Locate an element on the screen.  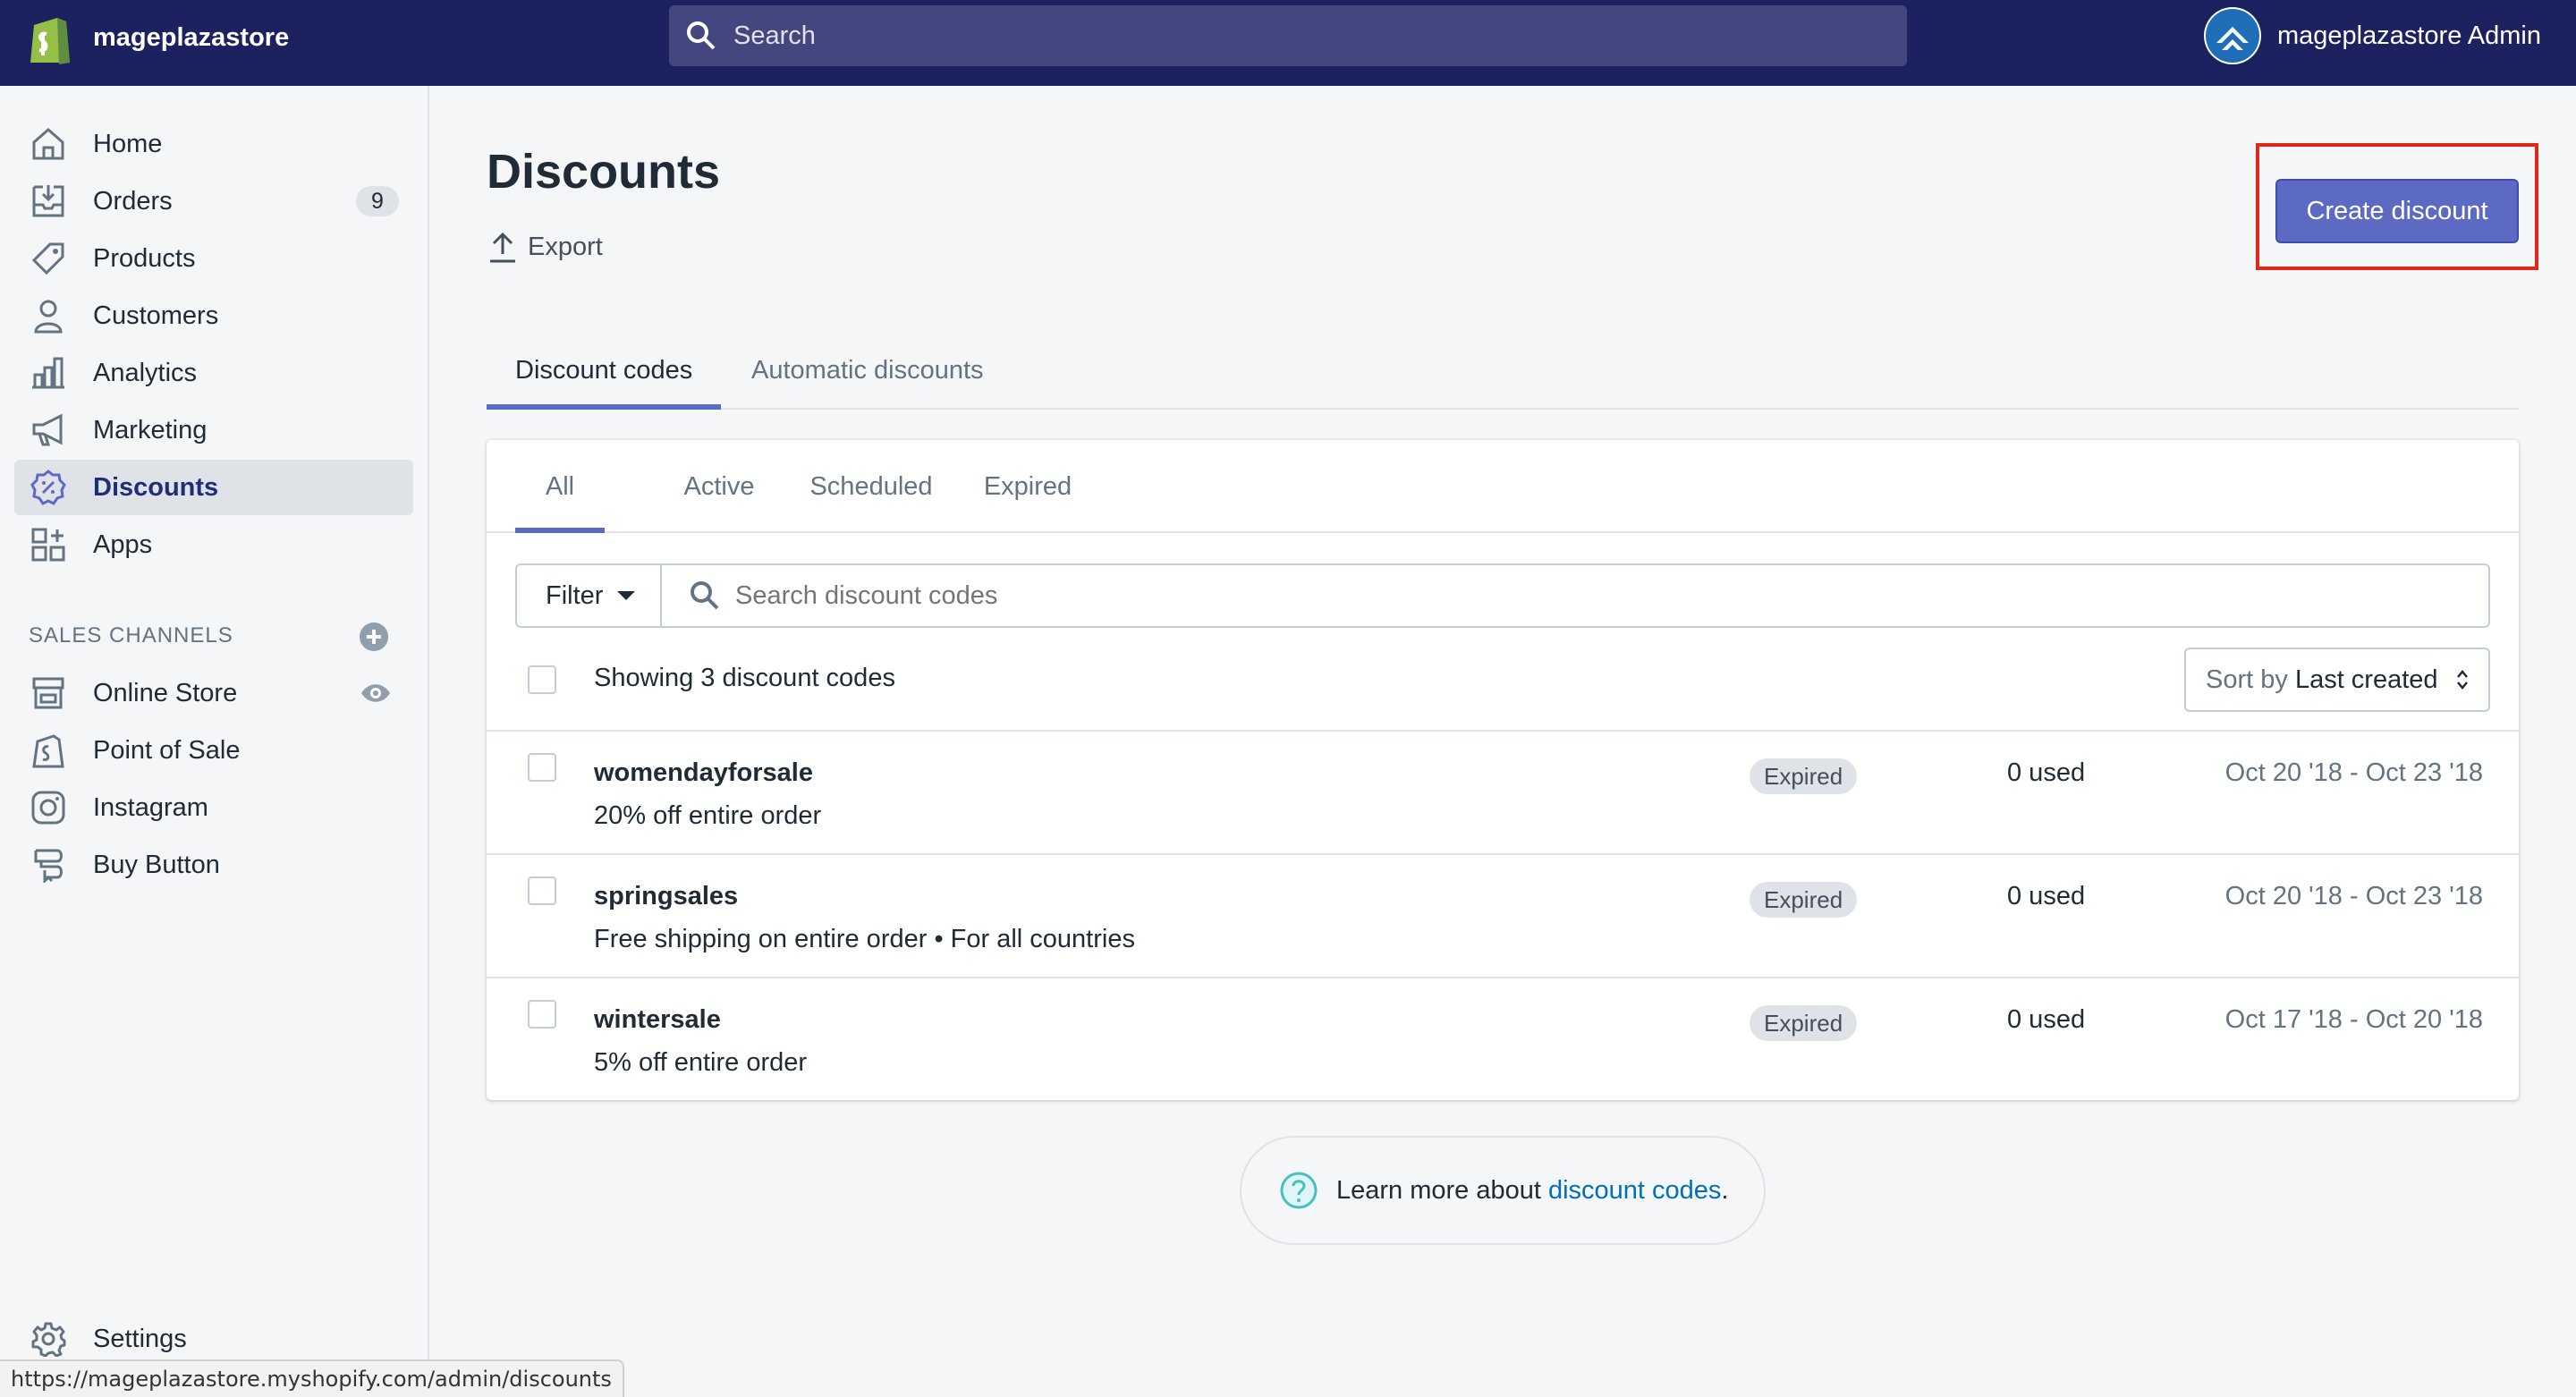
eye-icon is located at coordinates (376, 693).